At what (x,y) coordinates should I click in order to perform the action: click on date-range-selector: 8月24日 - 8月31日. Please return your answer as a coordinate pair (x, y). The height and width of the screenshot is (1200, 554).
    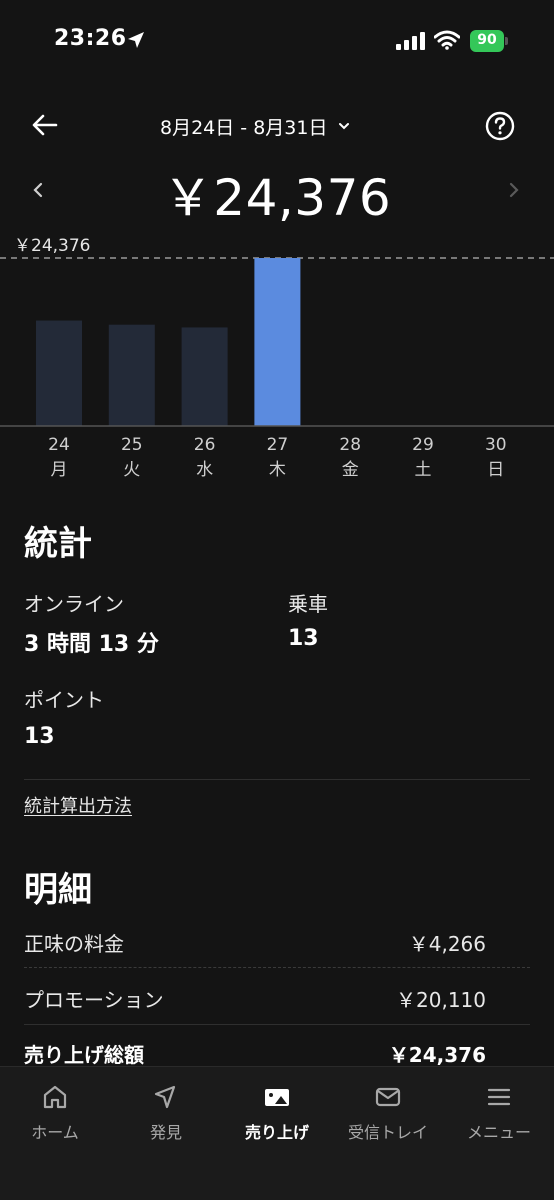
    Looking at the image, I should click on (255, 126).